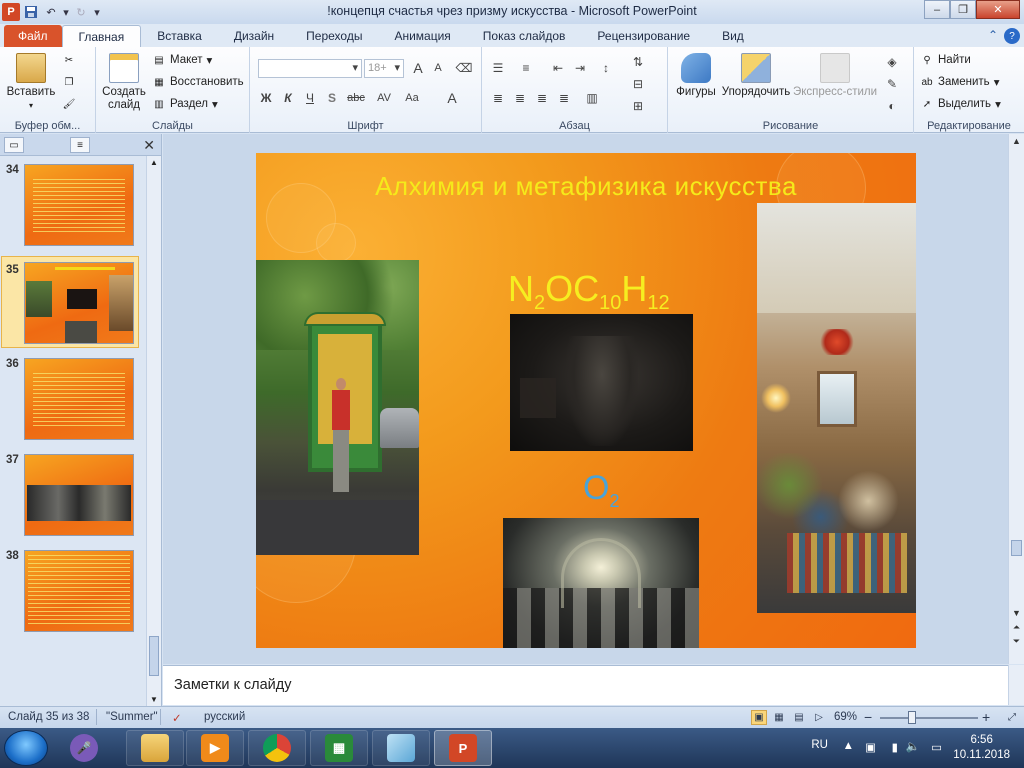 The height and width of the screenshot is (768, 1024). Describe the element at coordinates (586, 186) in the screenshot. I see `slide-title: Алхимия и метафизика искусства` at that location.